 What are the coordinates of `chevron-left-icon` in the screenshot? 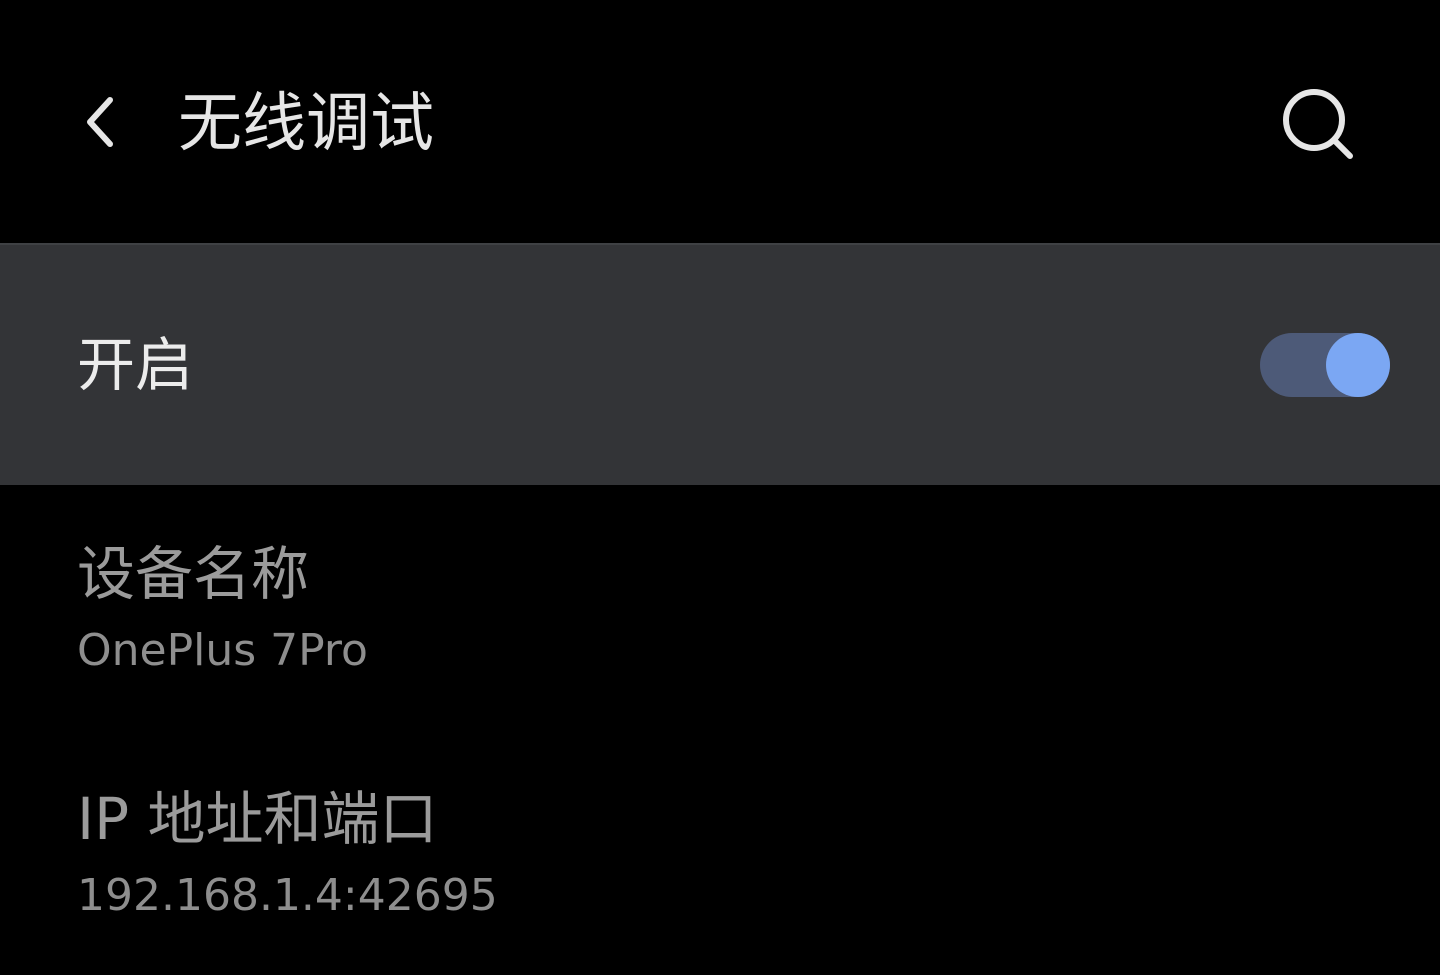 It's located at (100, 122).